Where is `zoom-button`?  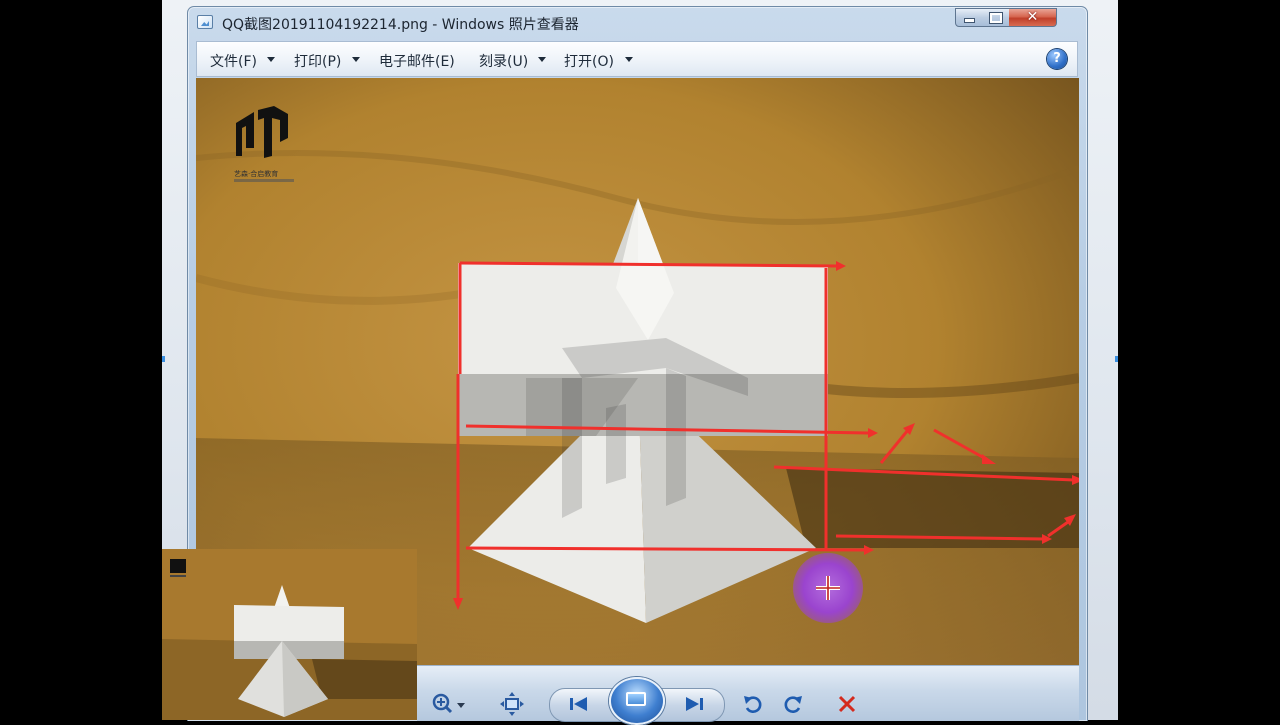 zoom-button is located at coordinates (447, 704).